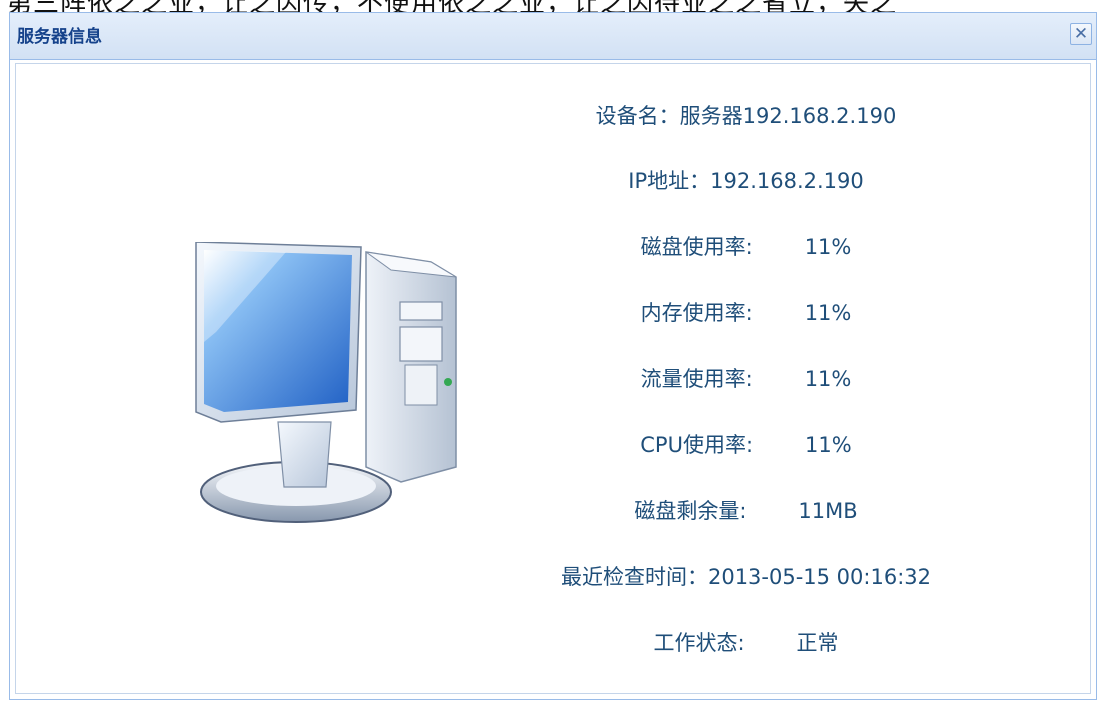 Image resolution: width=1099 pixels, height=706 pixels. I want to click on close-button: ✕, so click(1081, 34).